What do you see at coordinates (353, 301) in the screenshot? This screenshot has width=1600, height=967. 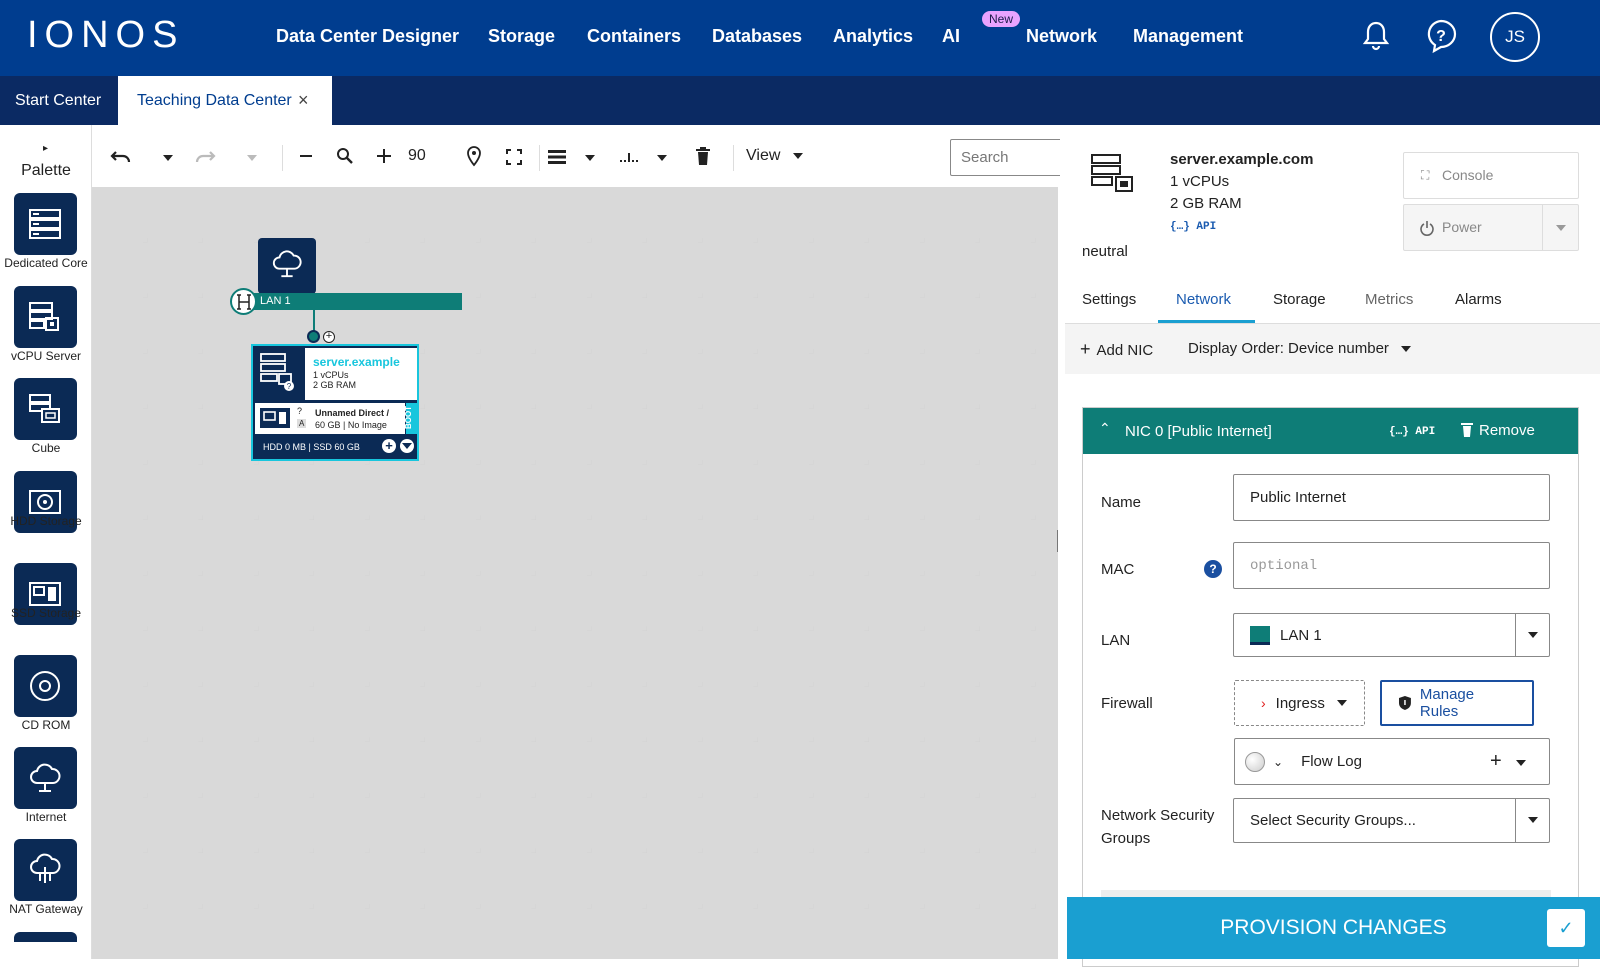 I see `lan-bar: LAN 1` at bounding box center [353, 301].